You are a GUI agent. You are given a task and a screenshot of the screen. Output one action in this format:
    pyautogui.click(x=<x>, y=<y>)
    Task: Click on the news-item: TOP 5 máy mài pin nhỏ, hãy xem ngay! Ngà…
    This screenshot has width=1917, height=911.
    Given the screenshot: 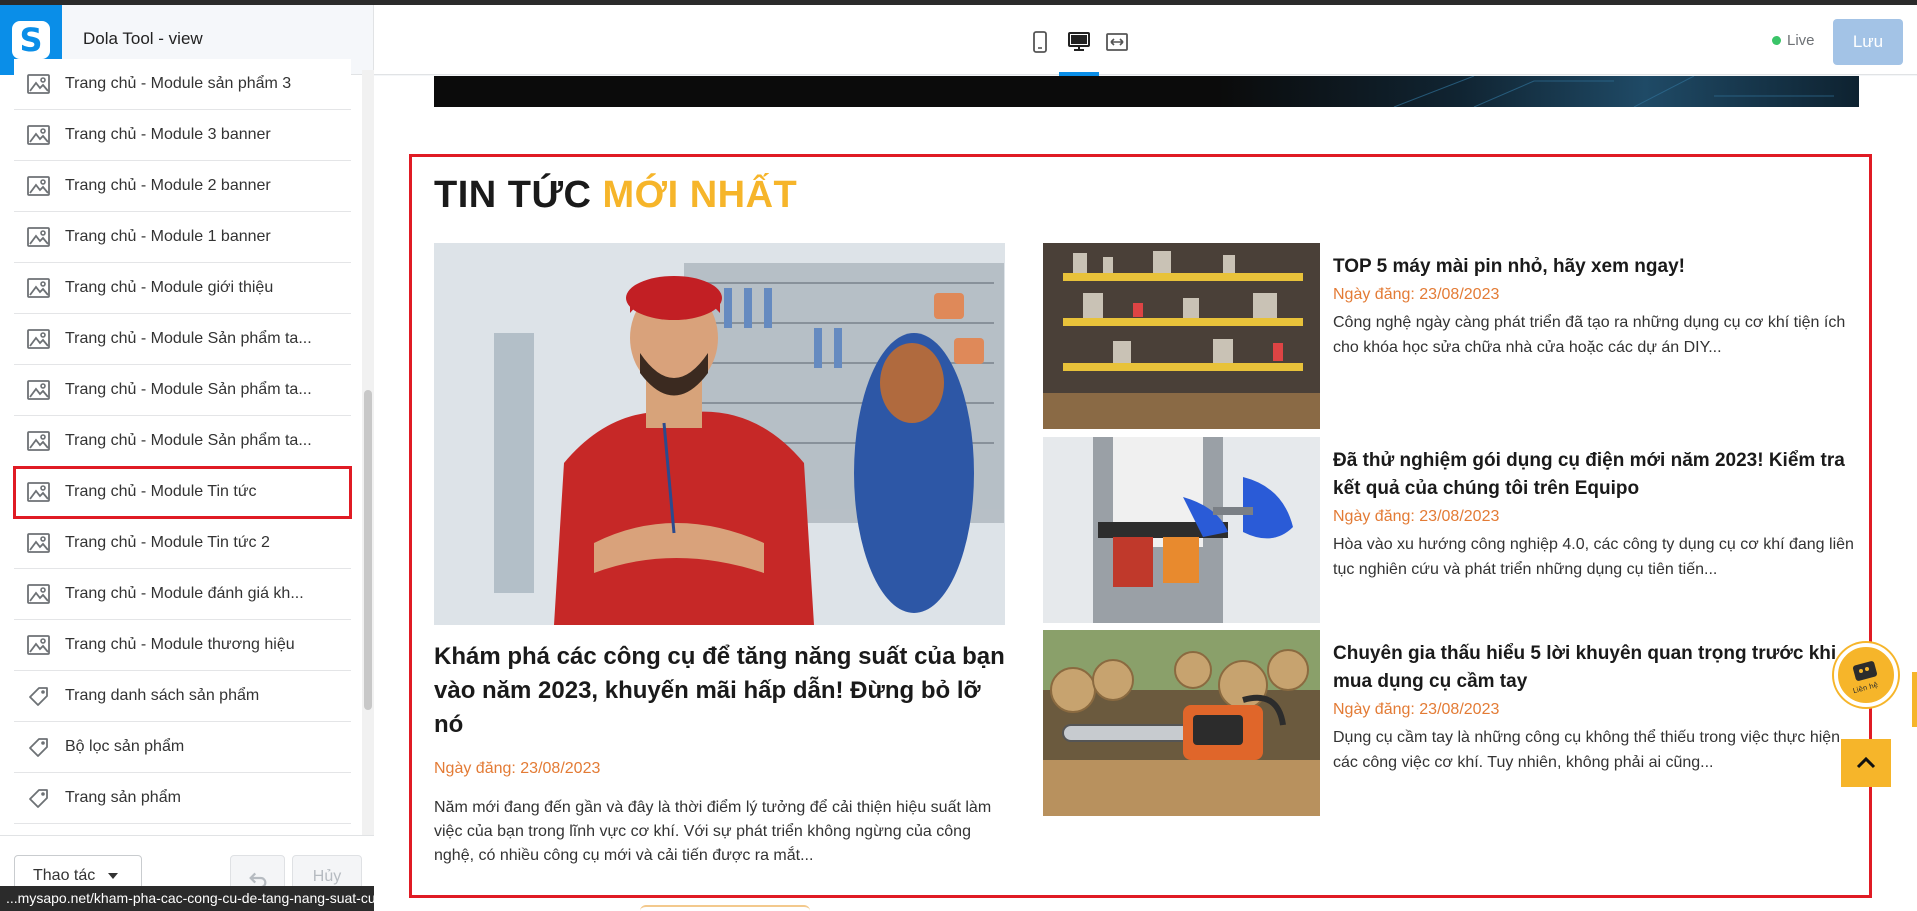 What is the action you would take?
    pyautogui.click(x=1450, y=336)
    